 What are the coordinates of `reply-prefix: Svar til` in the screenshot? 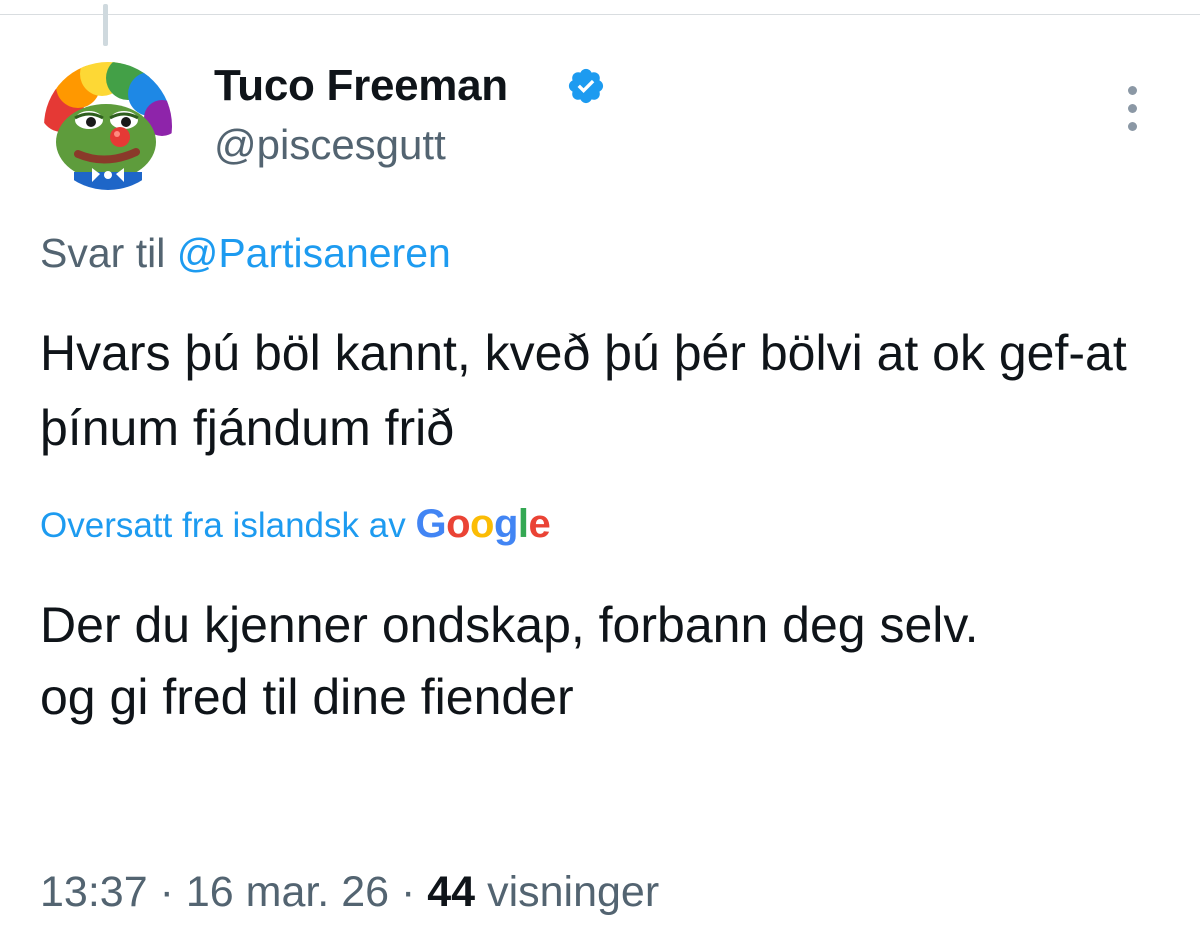 It's located at (103, 253).